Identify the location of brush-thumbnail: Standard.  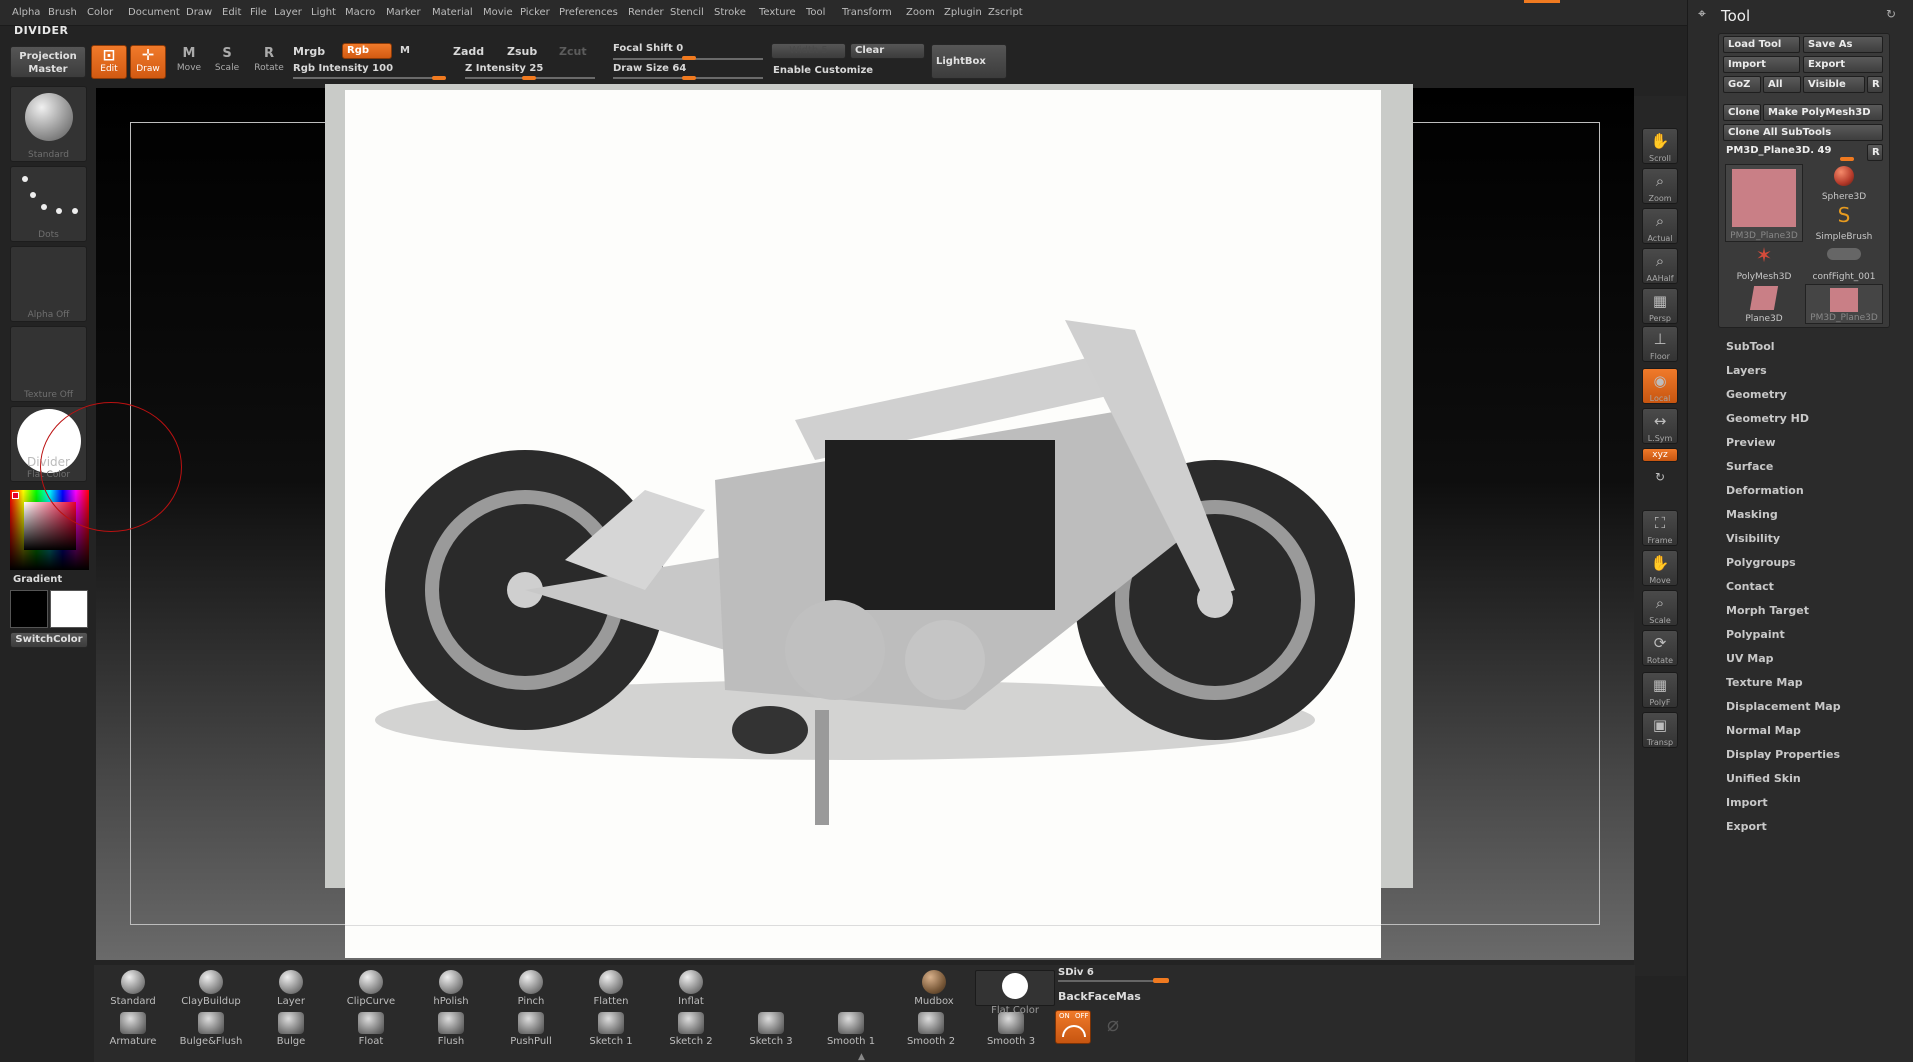
(48, 124).